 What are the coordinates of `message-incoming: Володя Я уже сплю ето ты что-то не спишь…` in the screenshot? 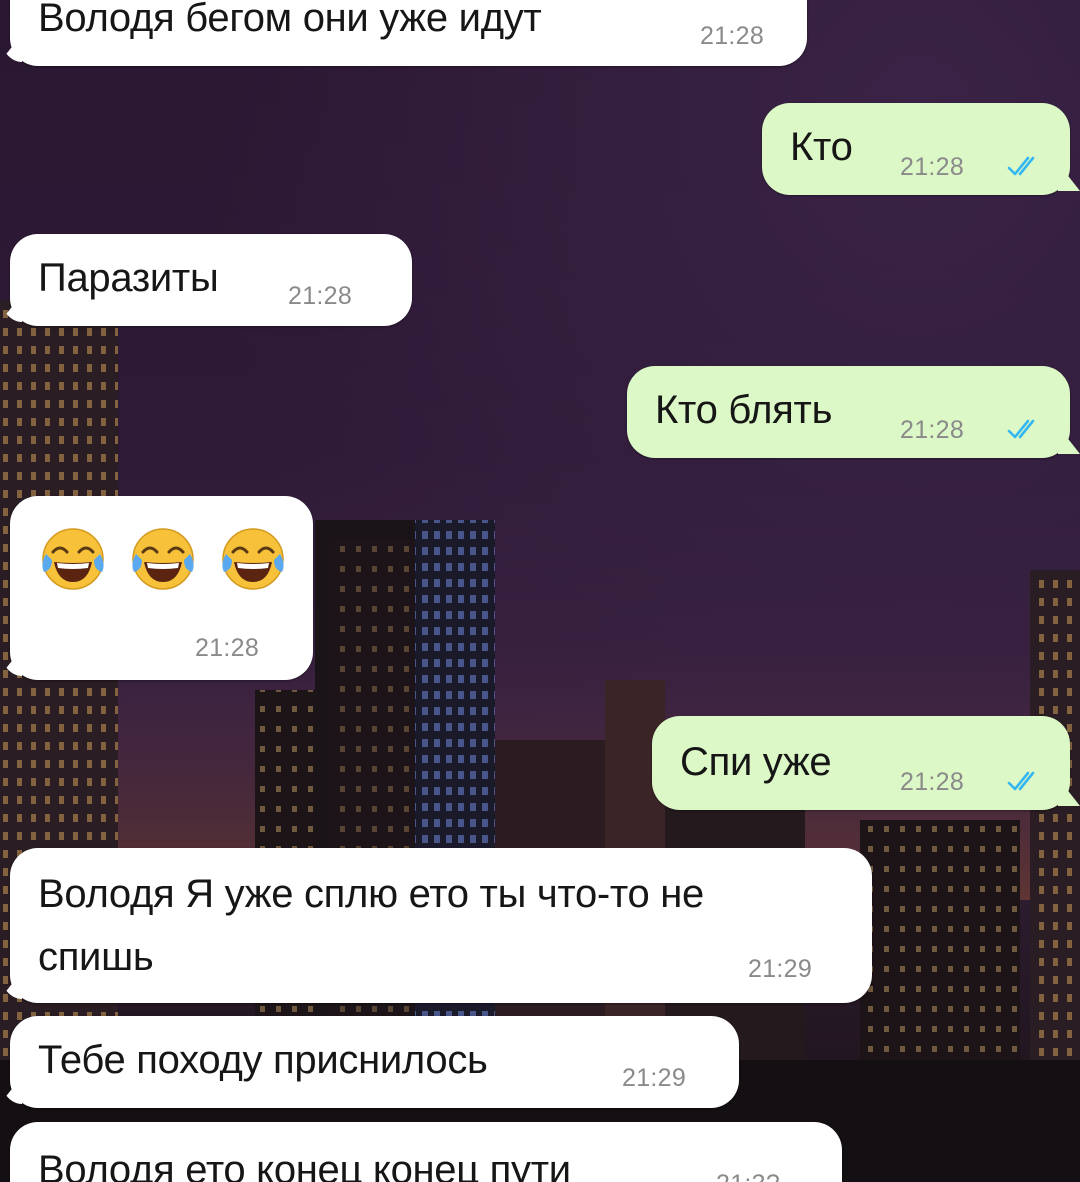 It's located at (436, 925).